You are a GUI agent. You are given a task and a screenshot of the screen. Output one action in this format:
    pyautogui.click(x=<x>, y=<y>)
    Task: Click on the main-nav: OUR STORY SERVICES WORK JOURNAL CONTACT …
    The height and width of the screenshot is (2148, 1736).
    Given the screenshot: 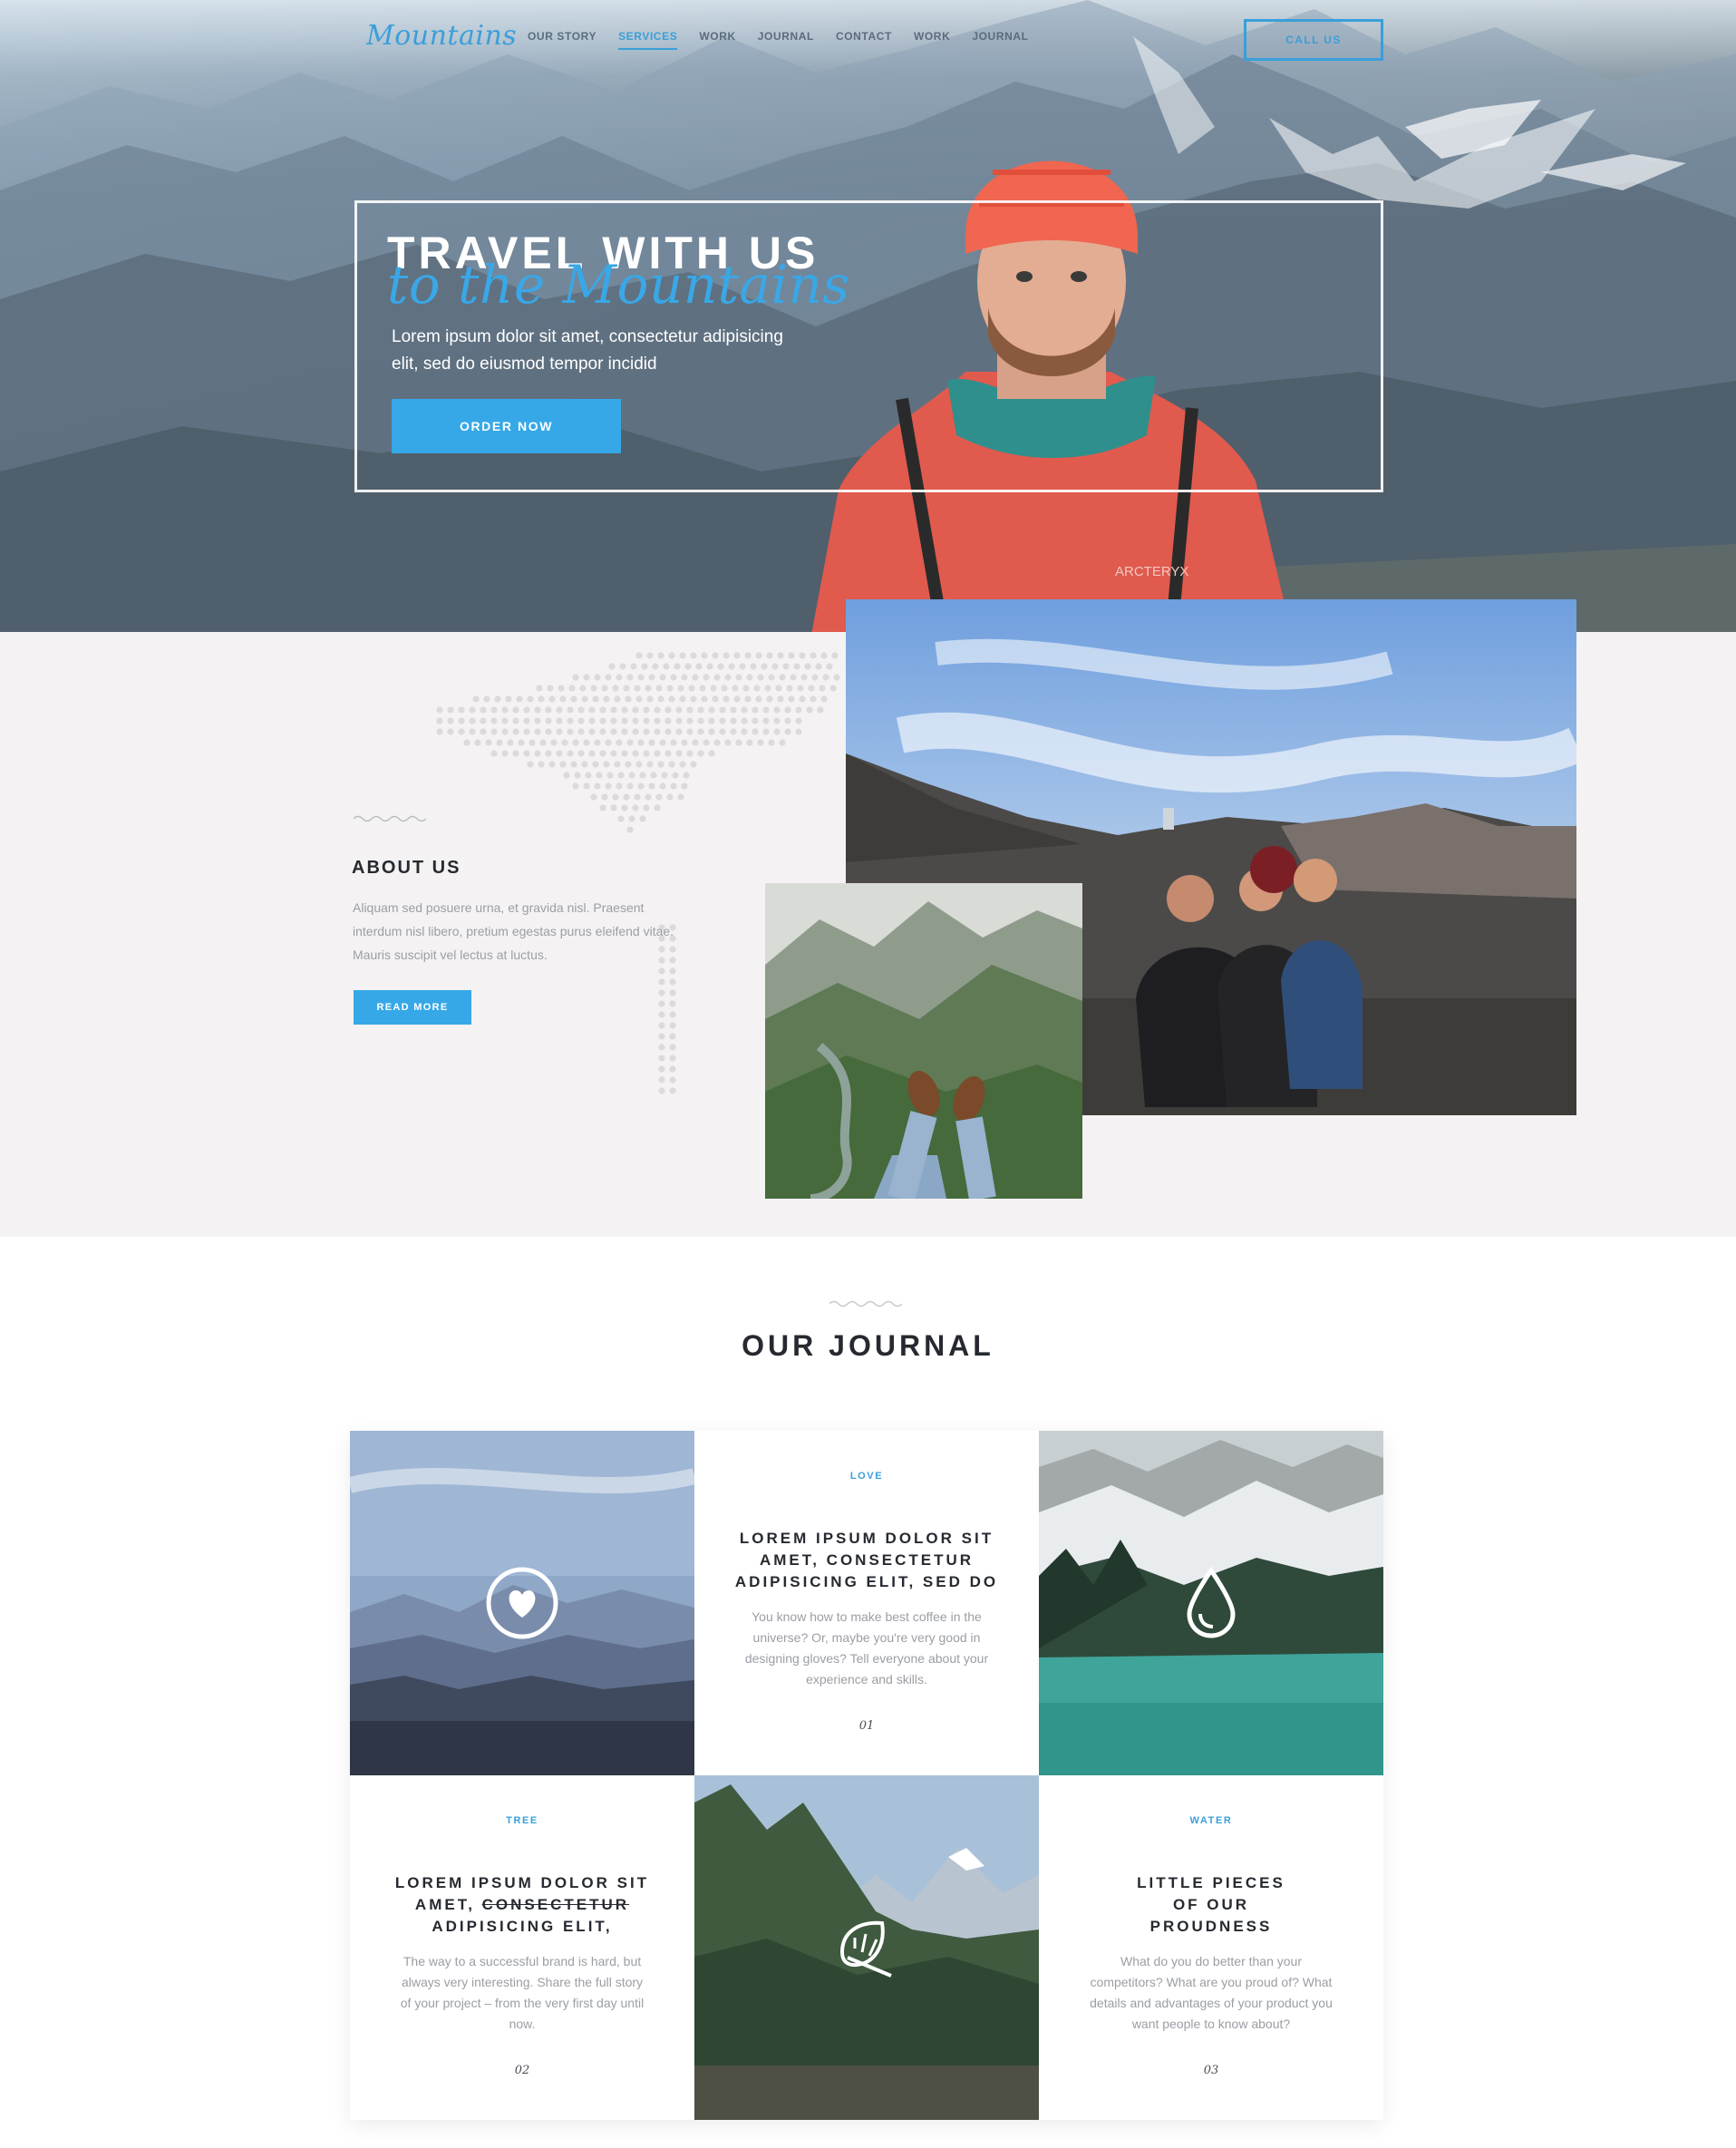 What is the action you would take?
    pyautogui.click(x=789, y=40)
    